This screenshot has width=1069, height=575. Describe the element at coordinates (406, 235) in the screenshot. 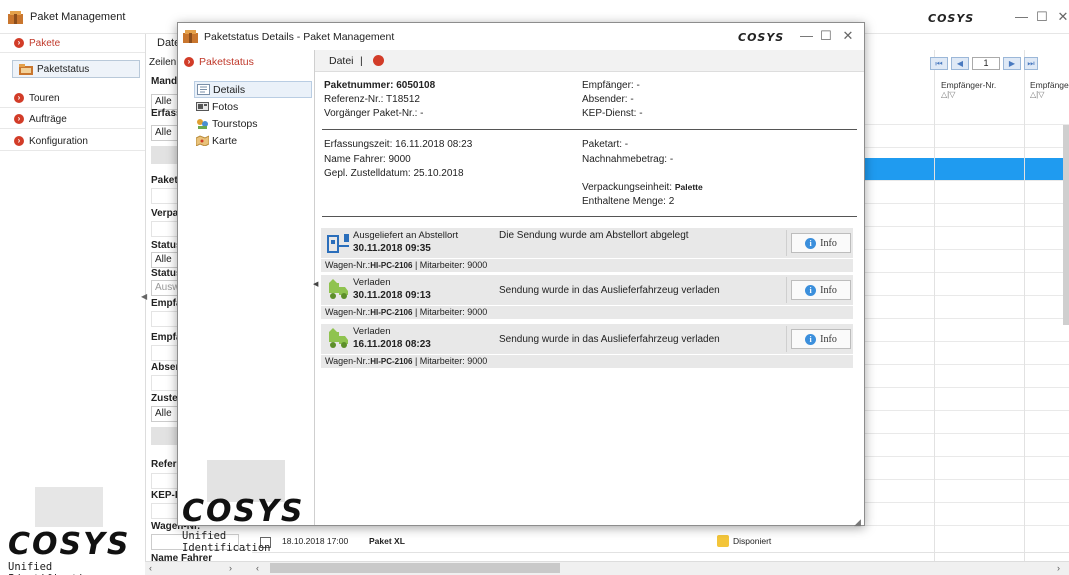

I see `event-title: Ausgeliefert an Abstellort` at that location.